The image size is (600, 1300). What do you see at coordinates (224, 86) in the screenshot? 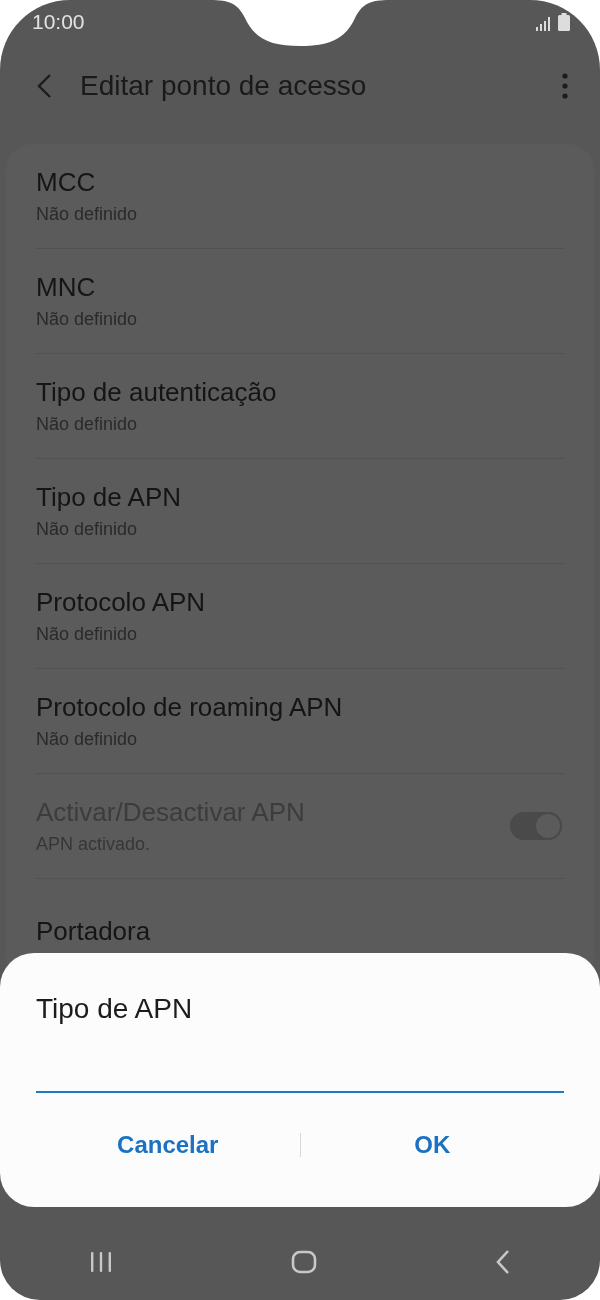
I see `screen-title: Editar ponto de acesso` at bounding box center [224, 86].